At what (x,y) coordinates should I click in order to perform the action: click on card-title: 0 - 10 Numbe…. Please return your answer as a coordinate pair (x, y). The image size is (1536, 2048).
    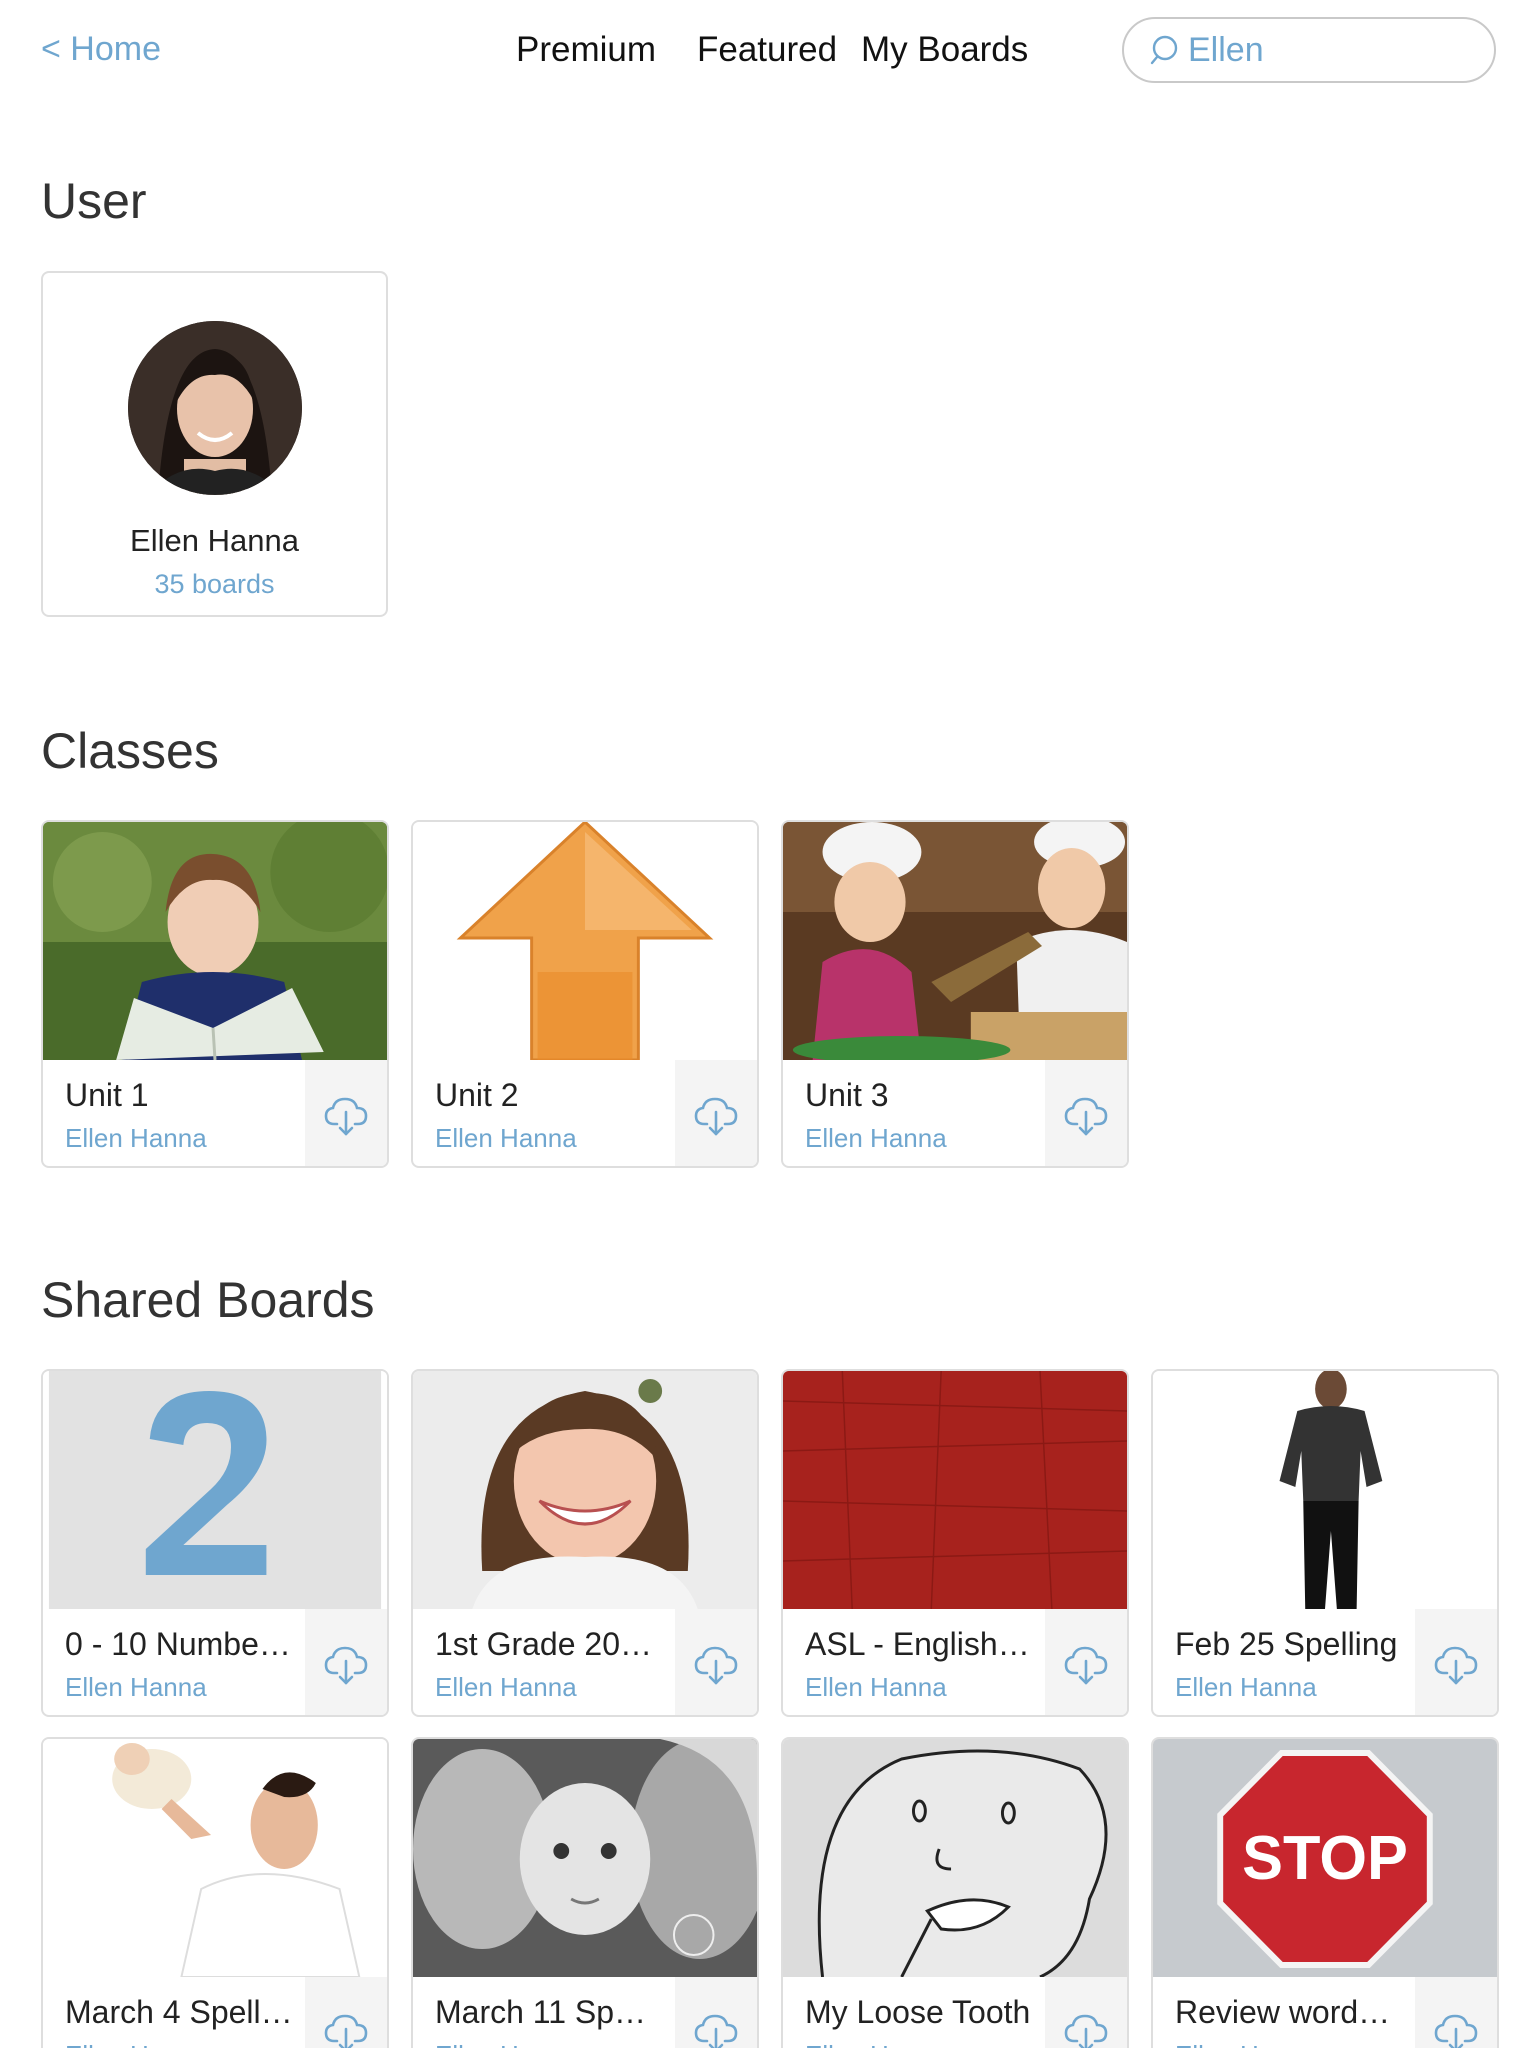
    Looking at the image, I should click on (178, 1644).